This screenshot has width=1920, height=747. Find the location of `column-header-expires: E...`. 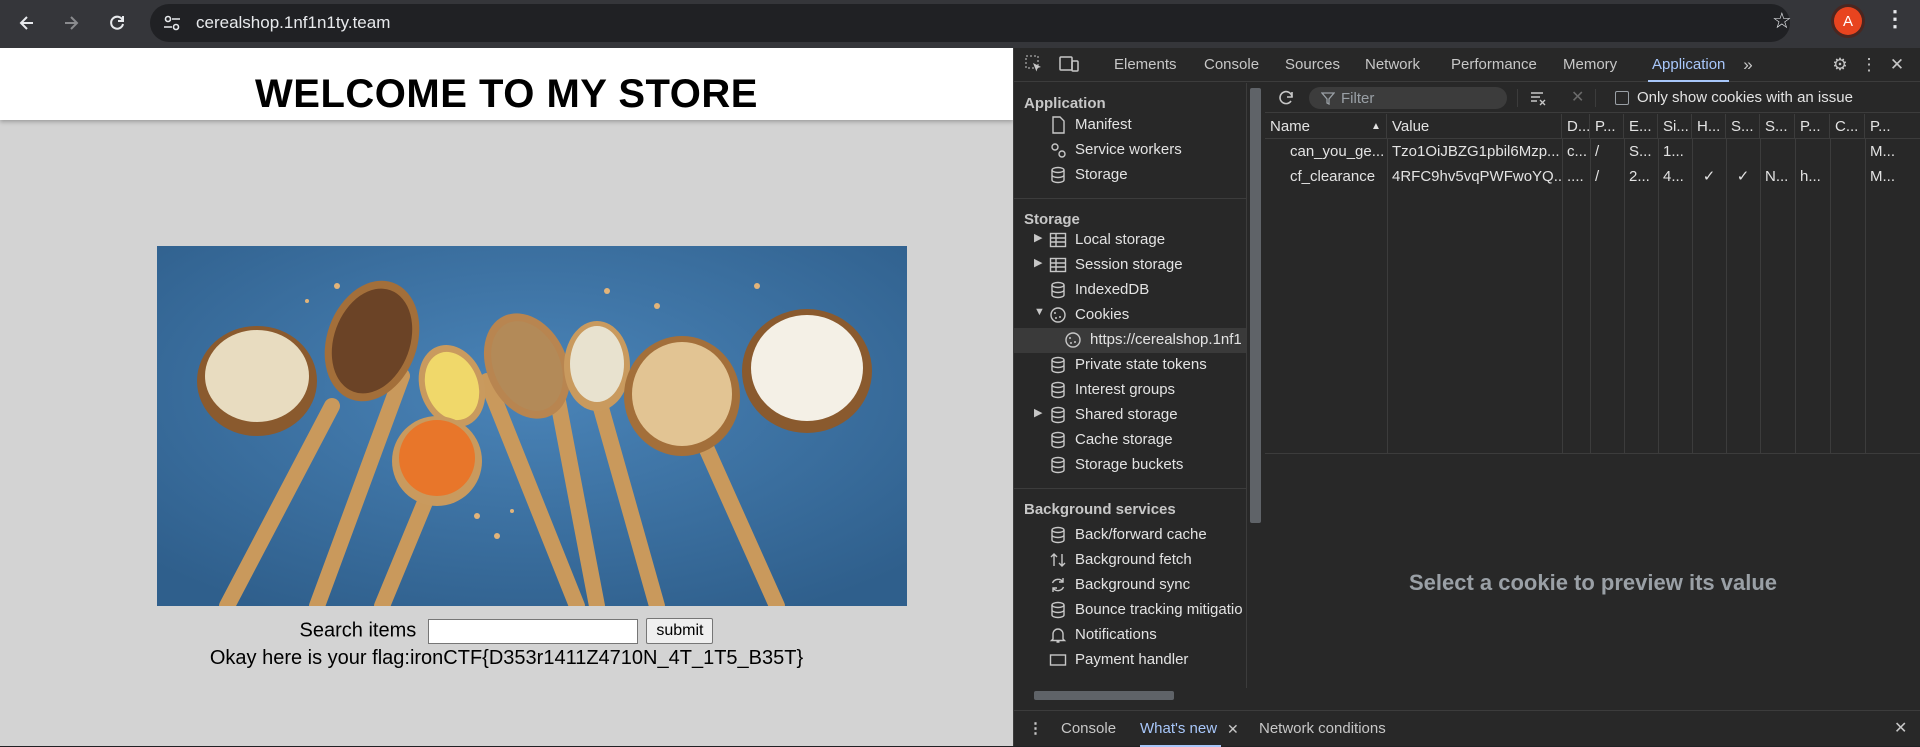

column-header-expires: E... is located at coordinates (1641, 126).